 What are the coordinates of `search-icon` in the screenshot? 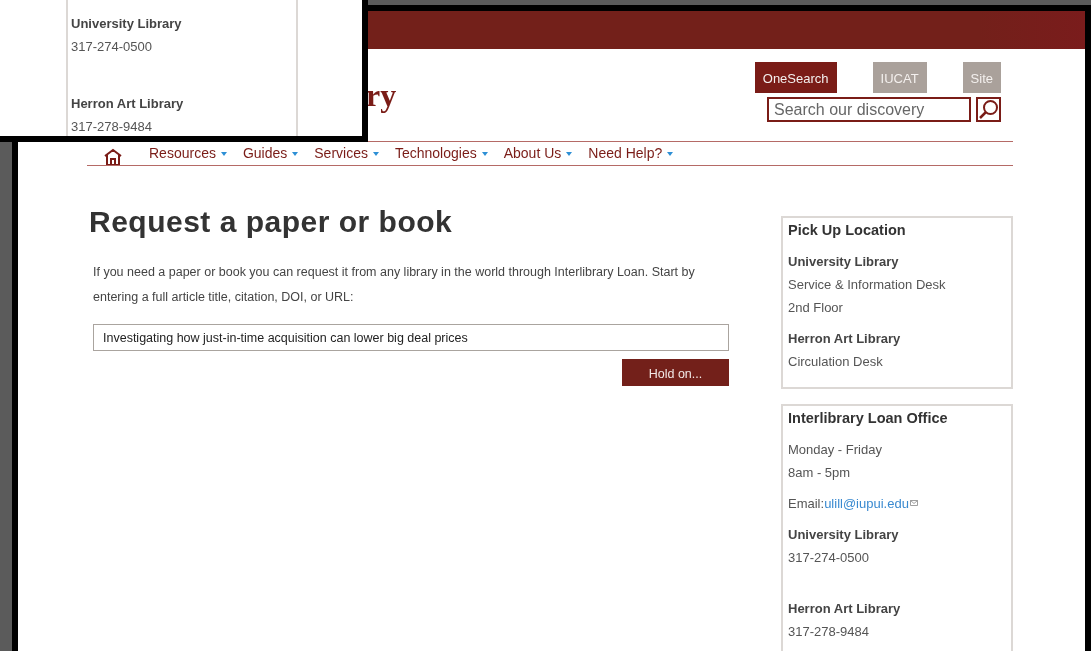 It's located at (988, 109).